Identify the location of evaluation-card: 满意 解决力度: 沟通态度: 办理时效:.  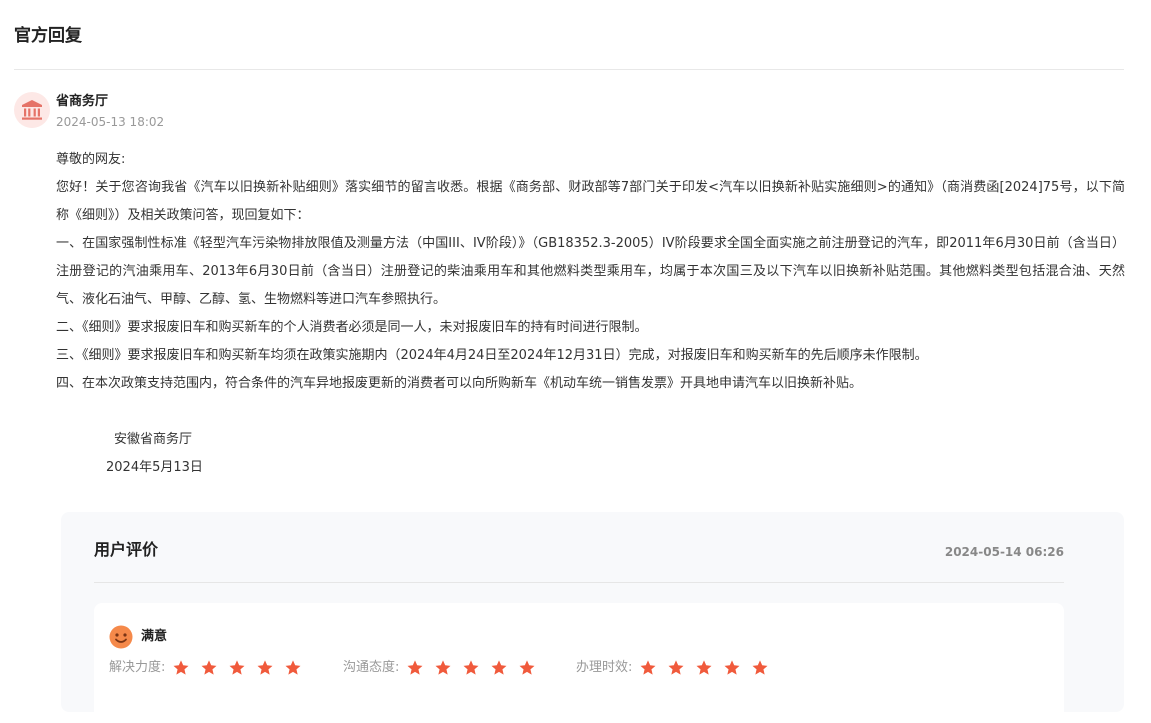
(579, 663).